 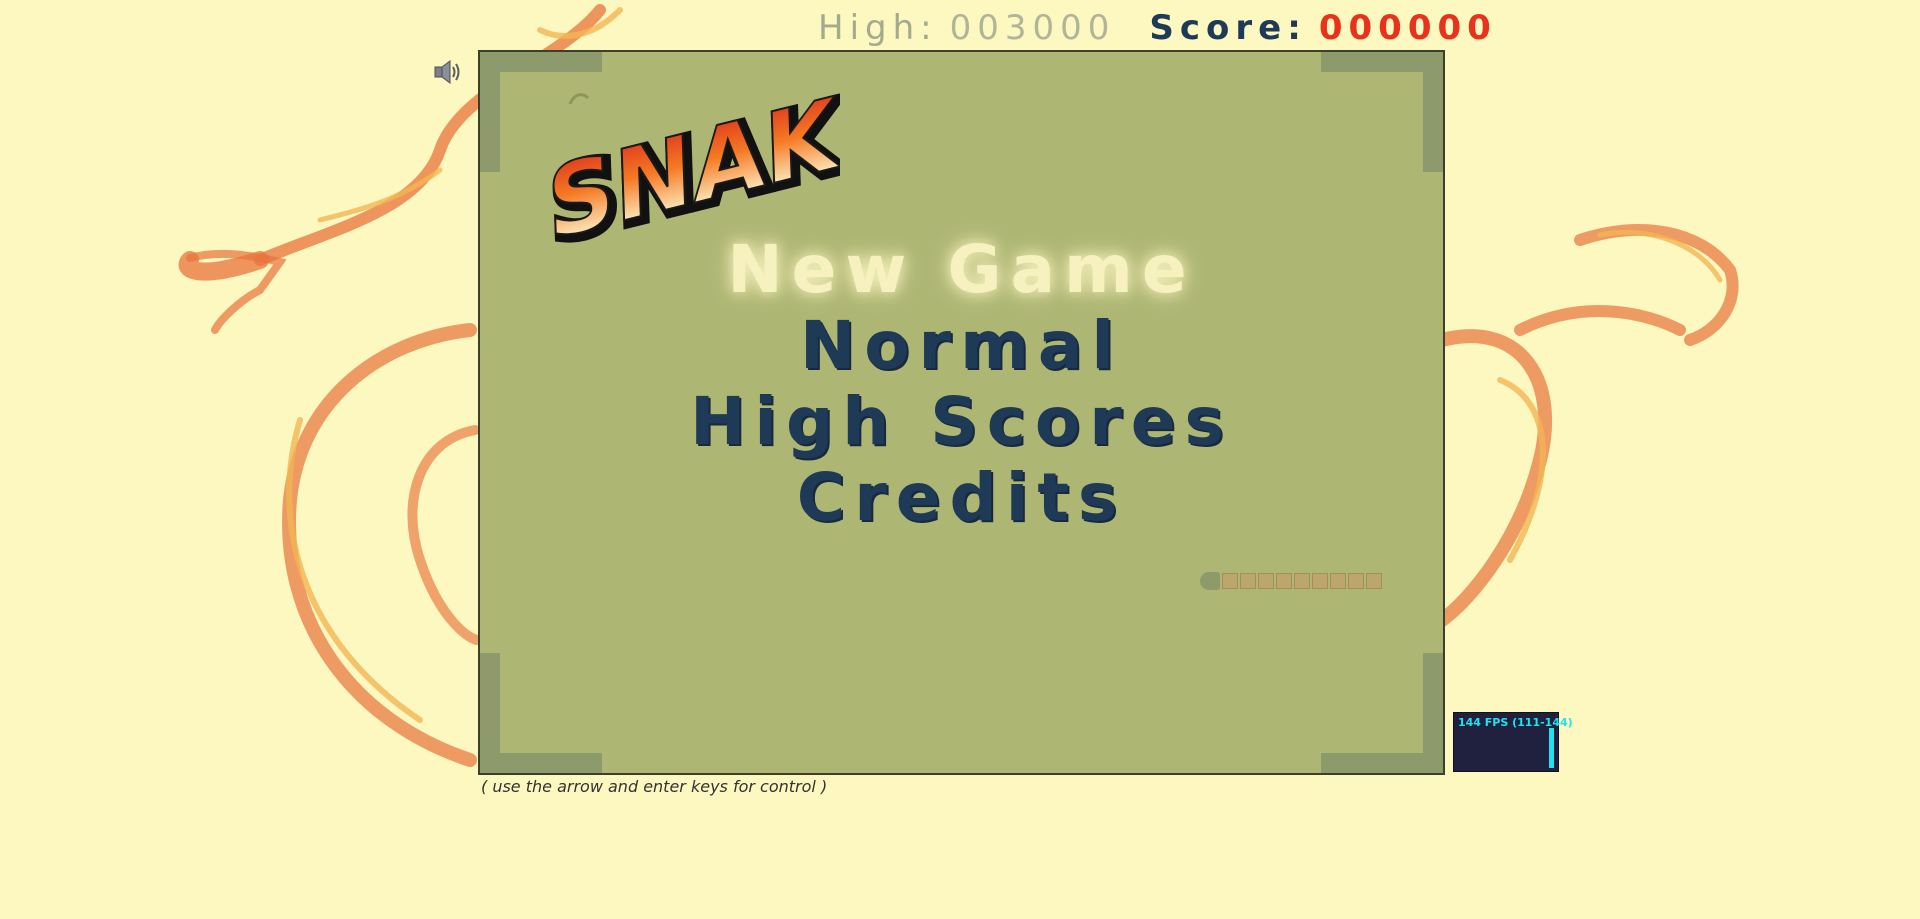 What do you see at coordinates (878, 28) in the screenshot?
I see `high-score-label: High:` at bounding box center [878, 28].